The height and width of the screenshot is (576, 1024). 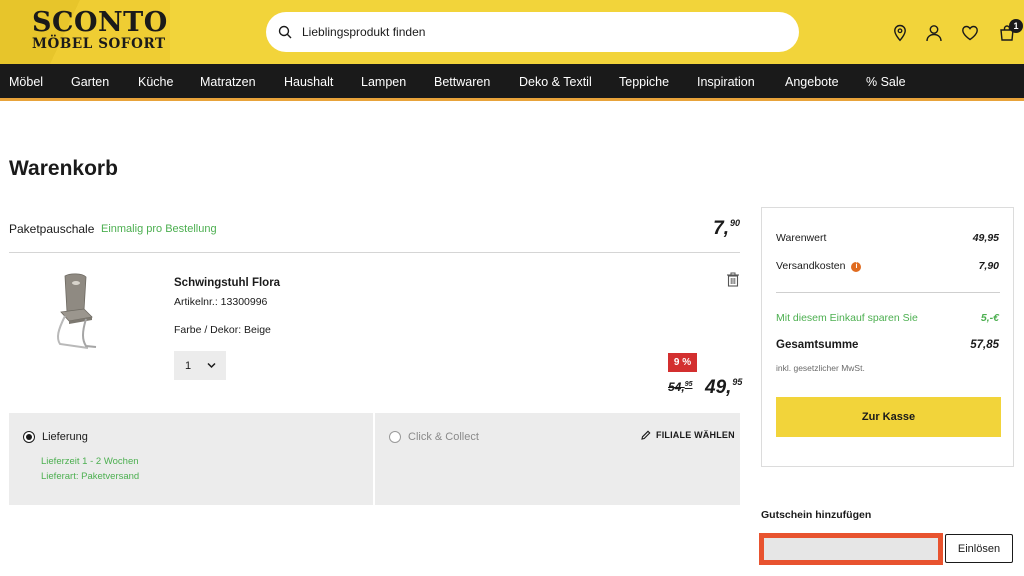 What do you see at coordinates (970, 33) in the screenshot?
I see `heart-icon` at bounding box center [970, 33].